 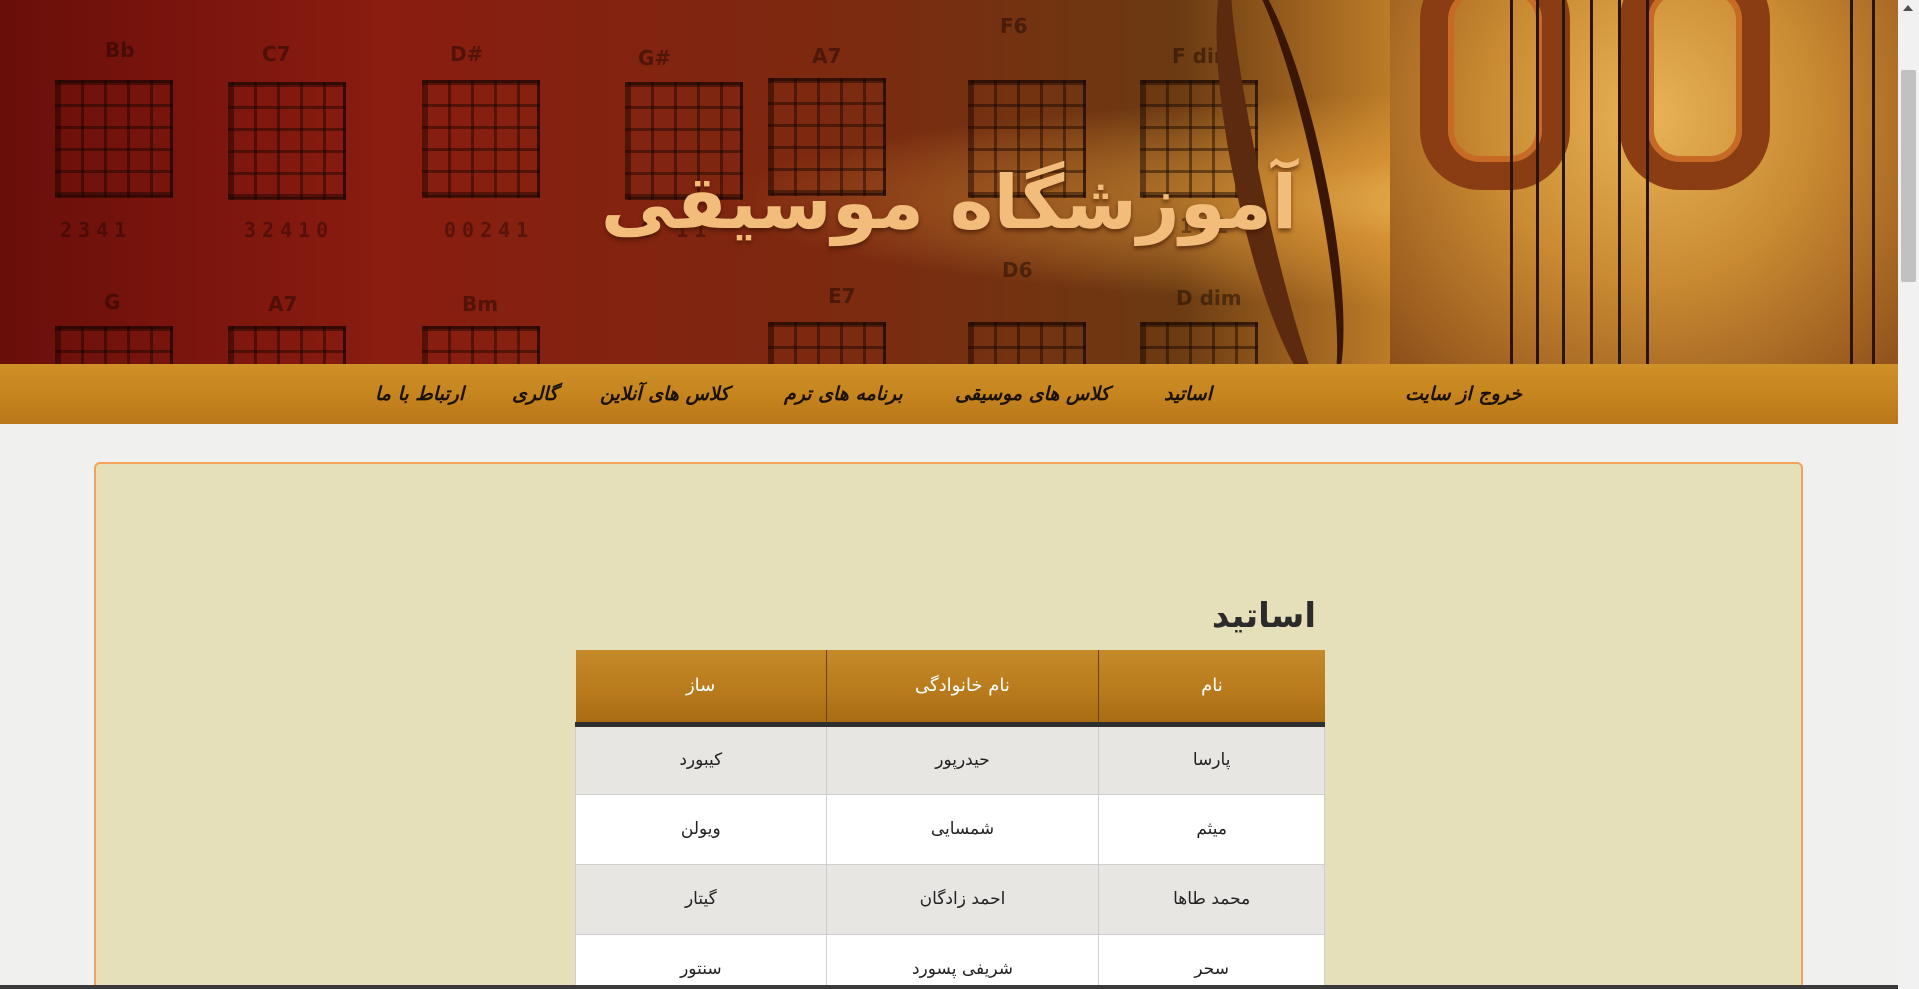 I want to click on chord-label: Bm, so click(x=480, y=304).